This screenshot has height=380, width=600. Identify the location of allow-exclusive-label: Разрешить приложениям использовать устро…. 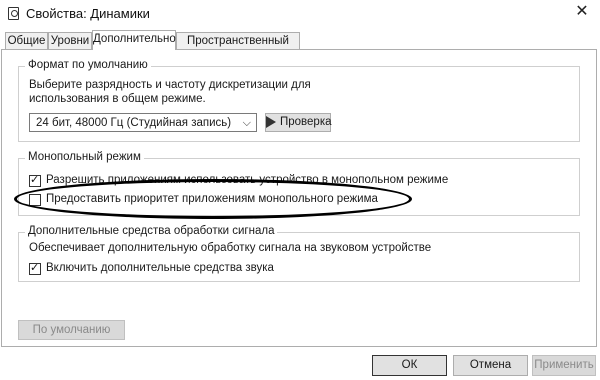
(247, 180).